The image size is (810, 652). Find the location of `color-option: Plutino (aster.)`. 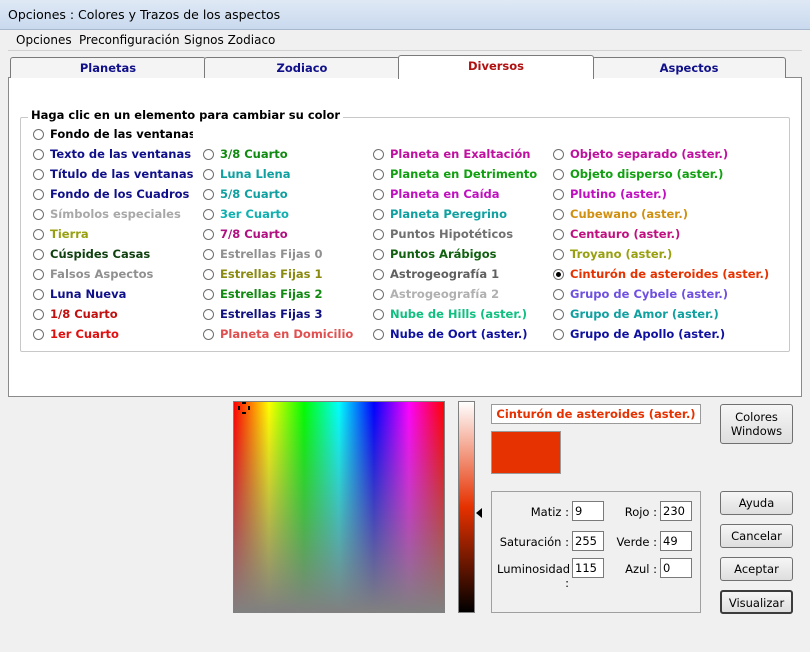

color-option: Plutino (aster.) is located at coordinates (663, 194).